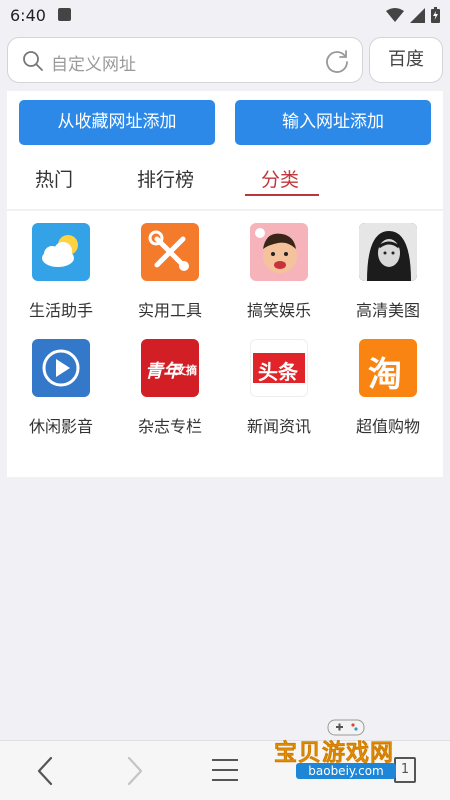 Image resolution: width=450 pixels, height=800 pixels. I want to click on news-headline-icon: 头条, so click(279, 368).